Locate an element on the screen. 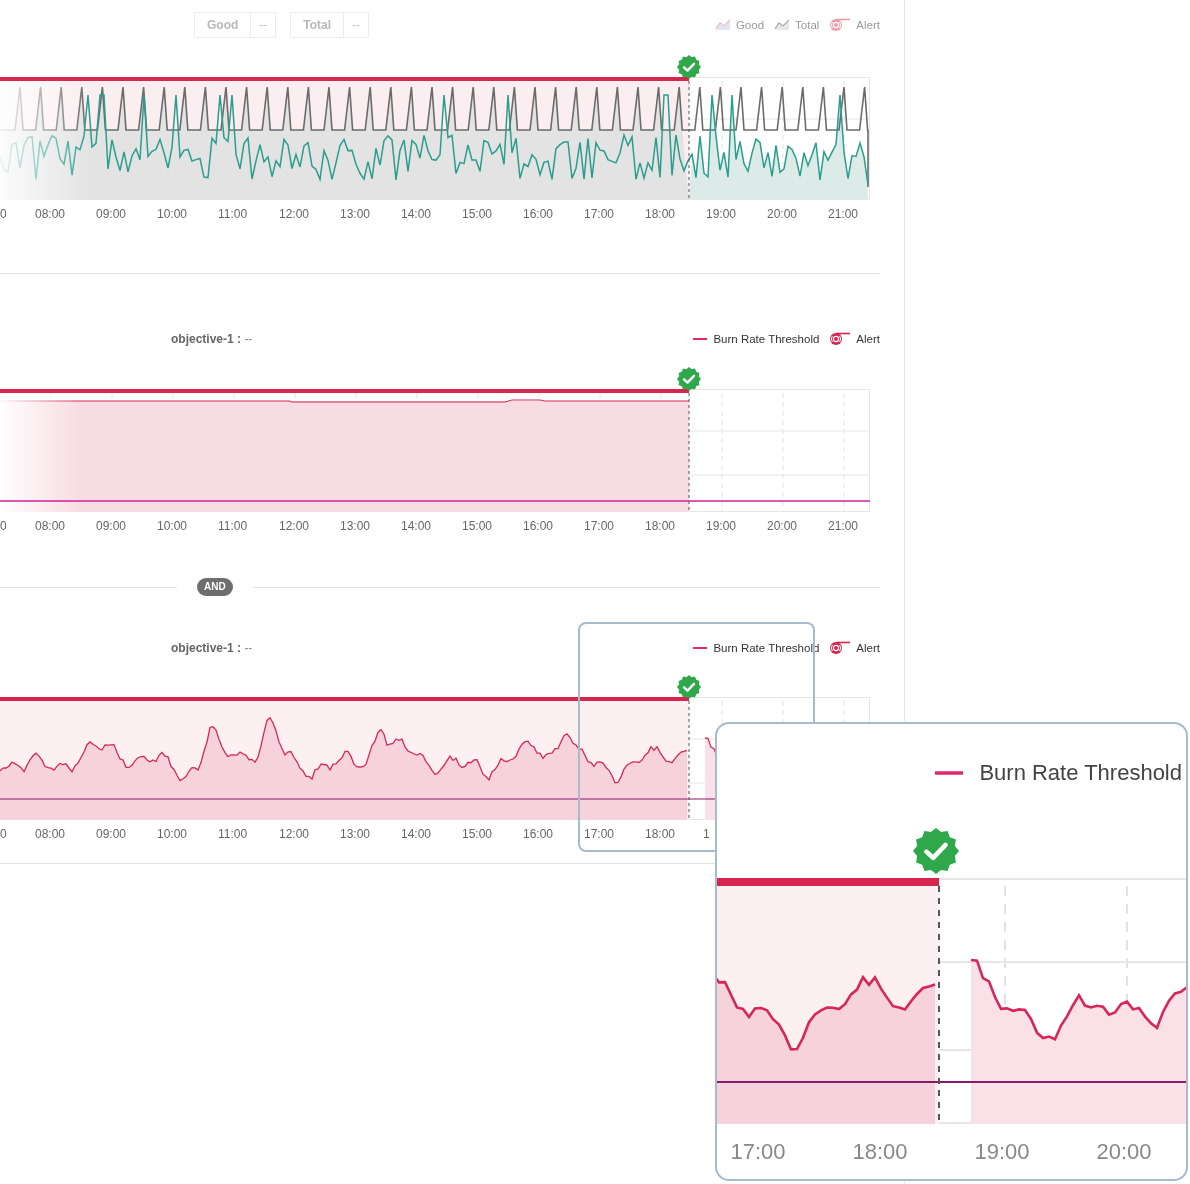  filter-chip: Total -- is located at coordinates (330, 25).